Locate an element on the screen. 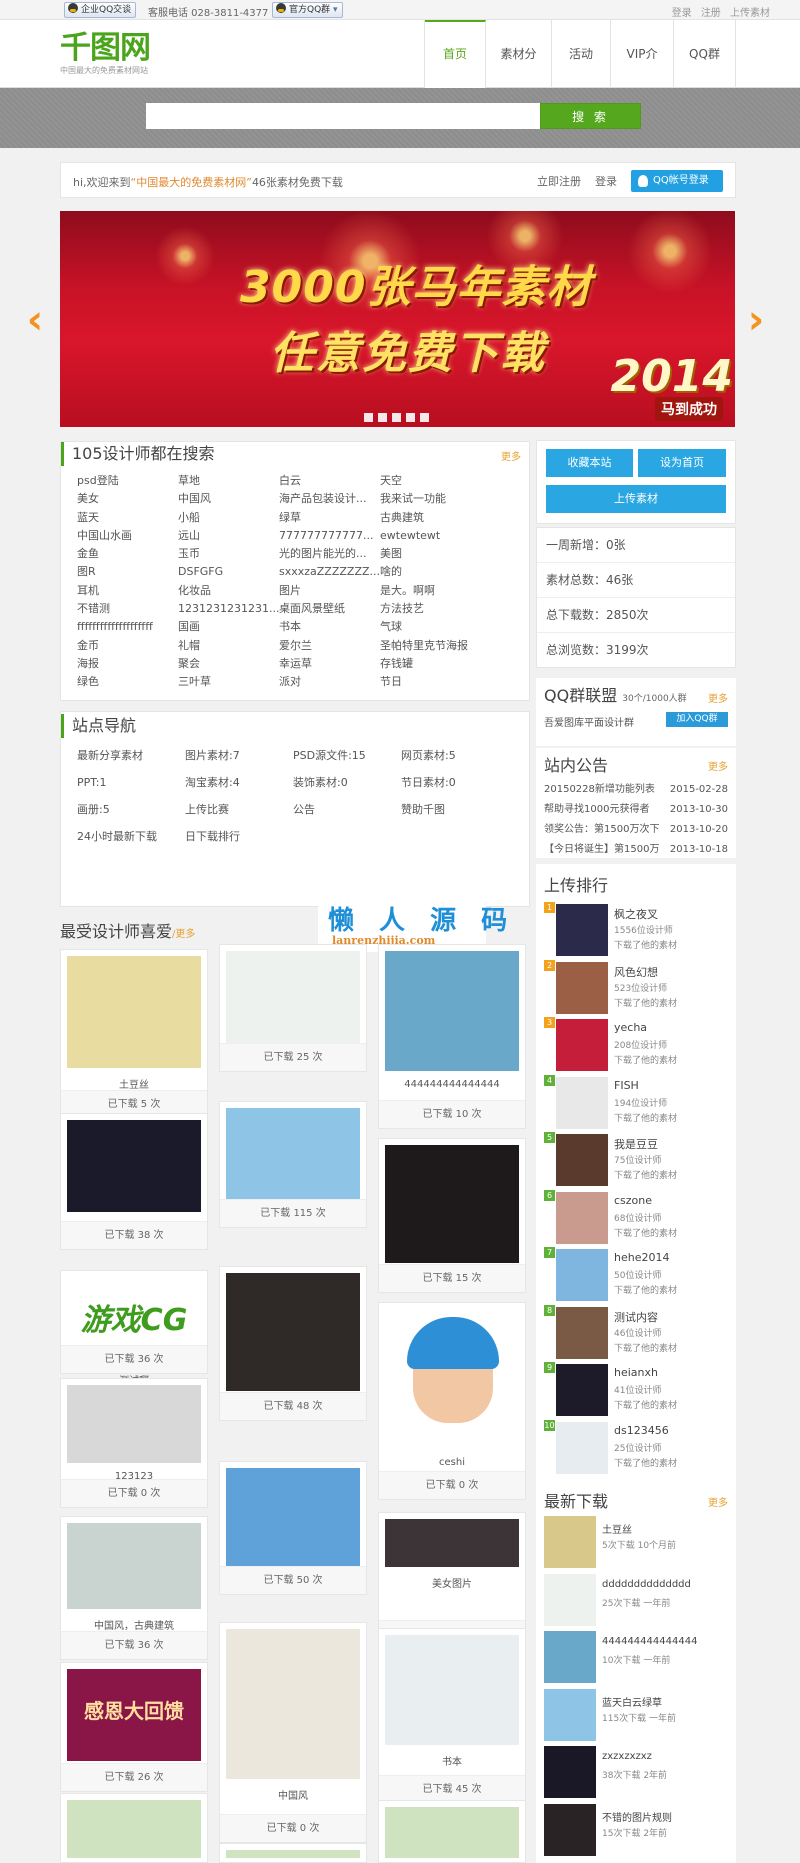 The image size is (800, 1863). search-term-link: 天空 is located at coordinates (430, 480).